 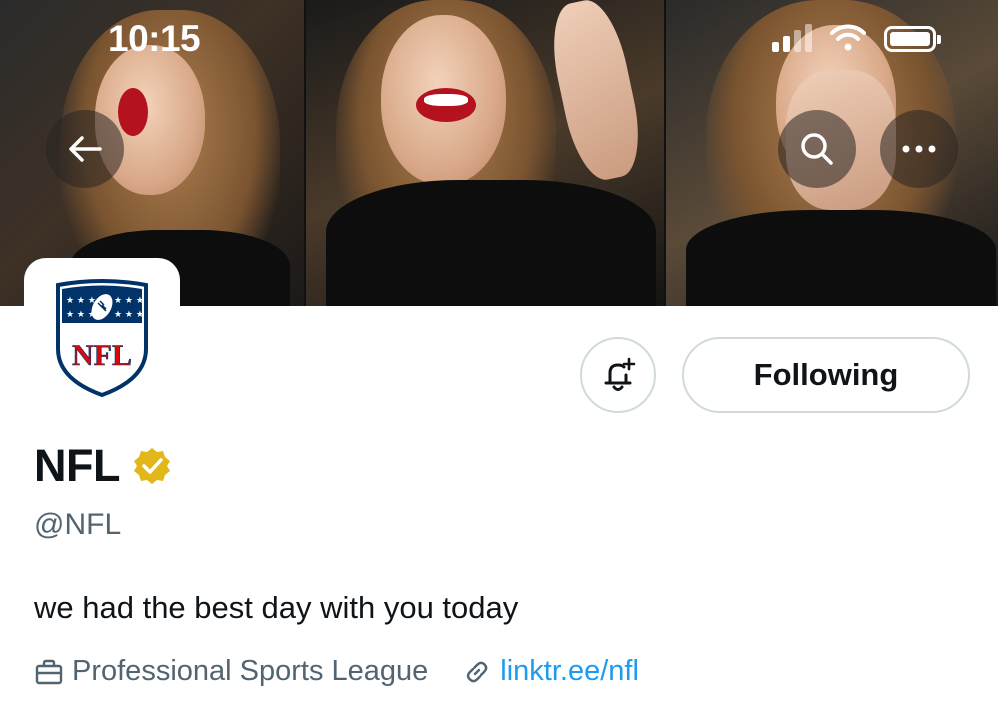 I want to click on wifi-icon, so click(x=848, y=37).